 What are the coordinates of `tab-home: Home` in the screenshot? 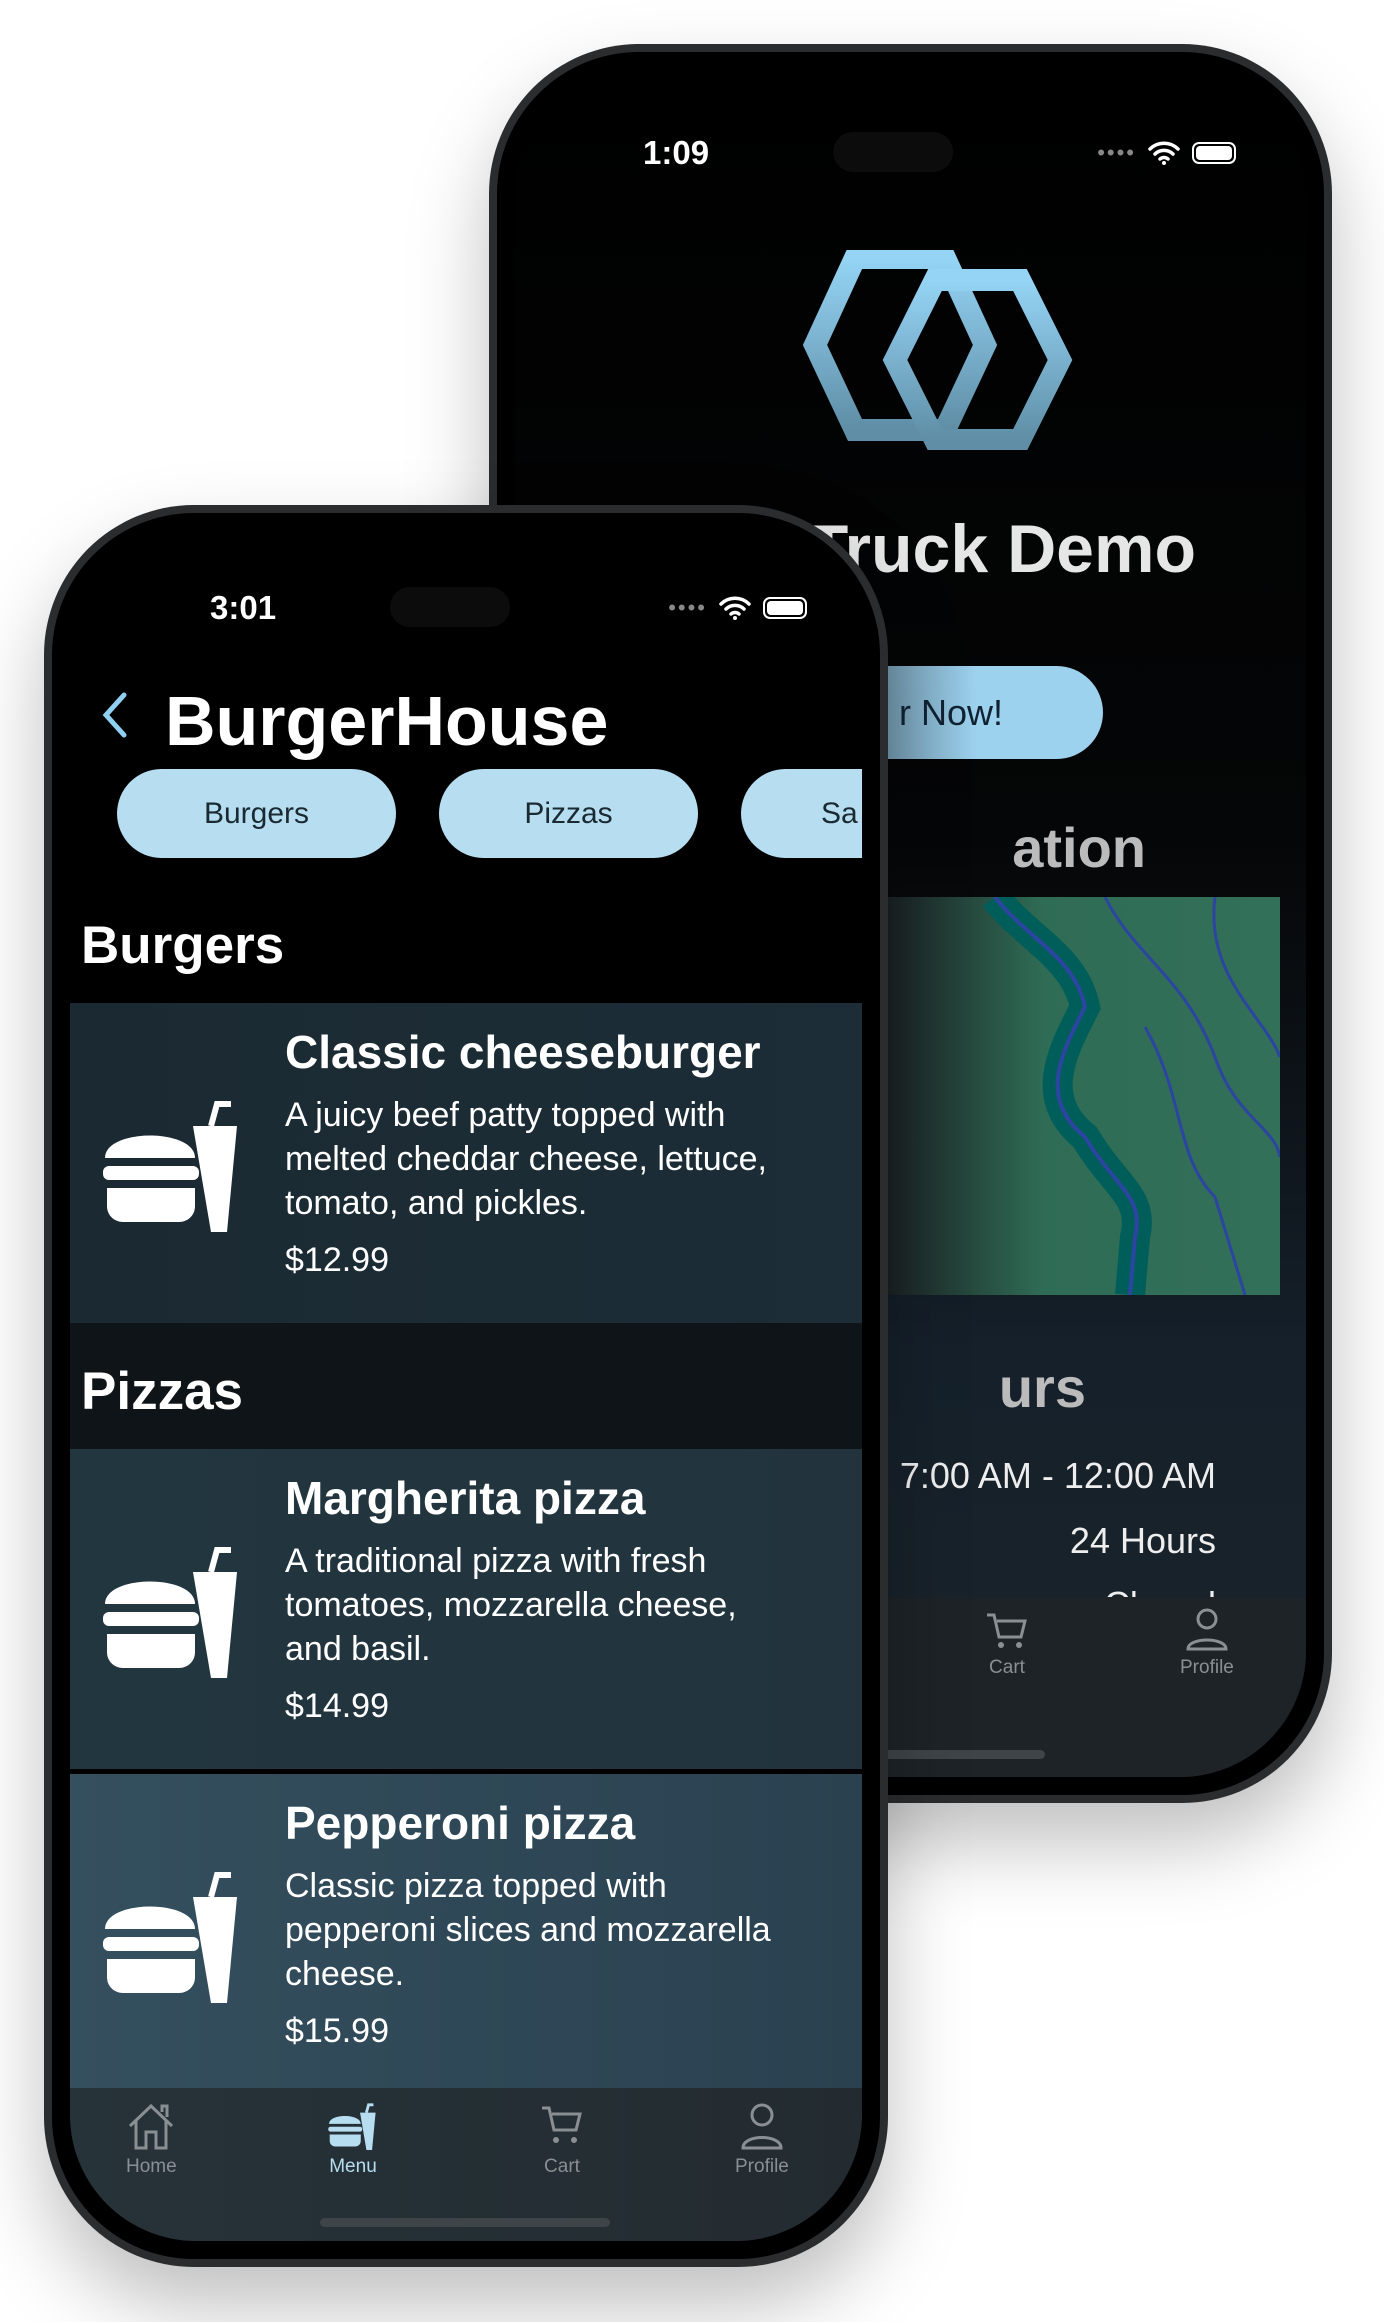 It's located at (151, 2140).